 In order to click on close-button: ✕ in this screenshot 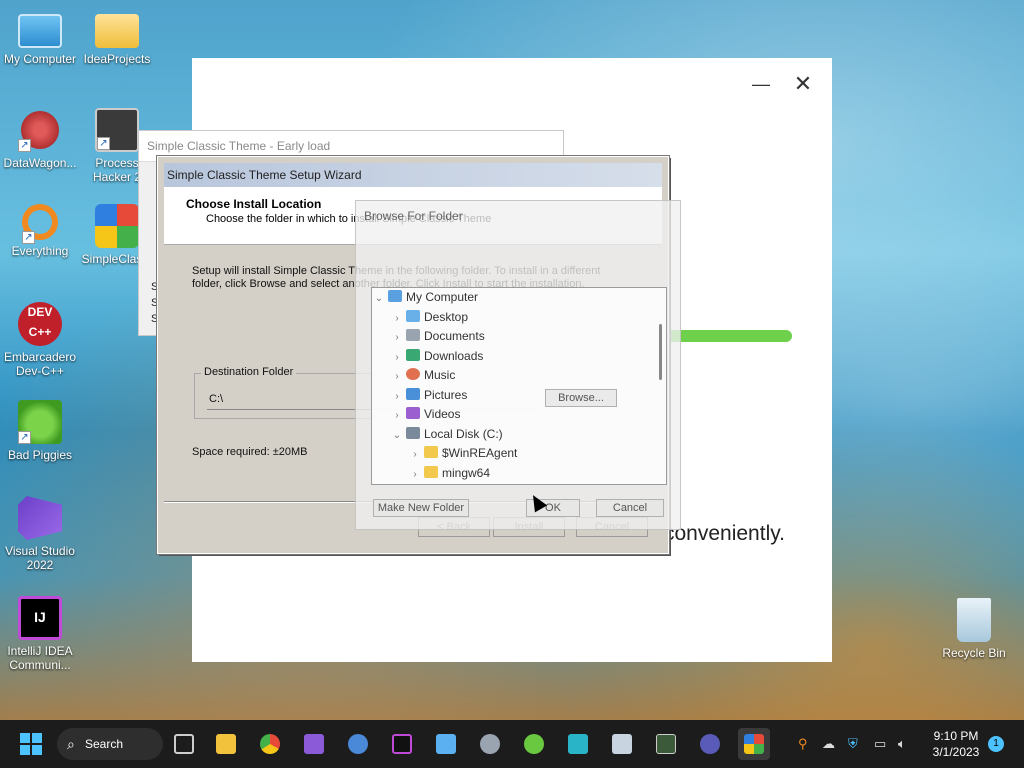, I will do `click(803, 84)`.